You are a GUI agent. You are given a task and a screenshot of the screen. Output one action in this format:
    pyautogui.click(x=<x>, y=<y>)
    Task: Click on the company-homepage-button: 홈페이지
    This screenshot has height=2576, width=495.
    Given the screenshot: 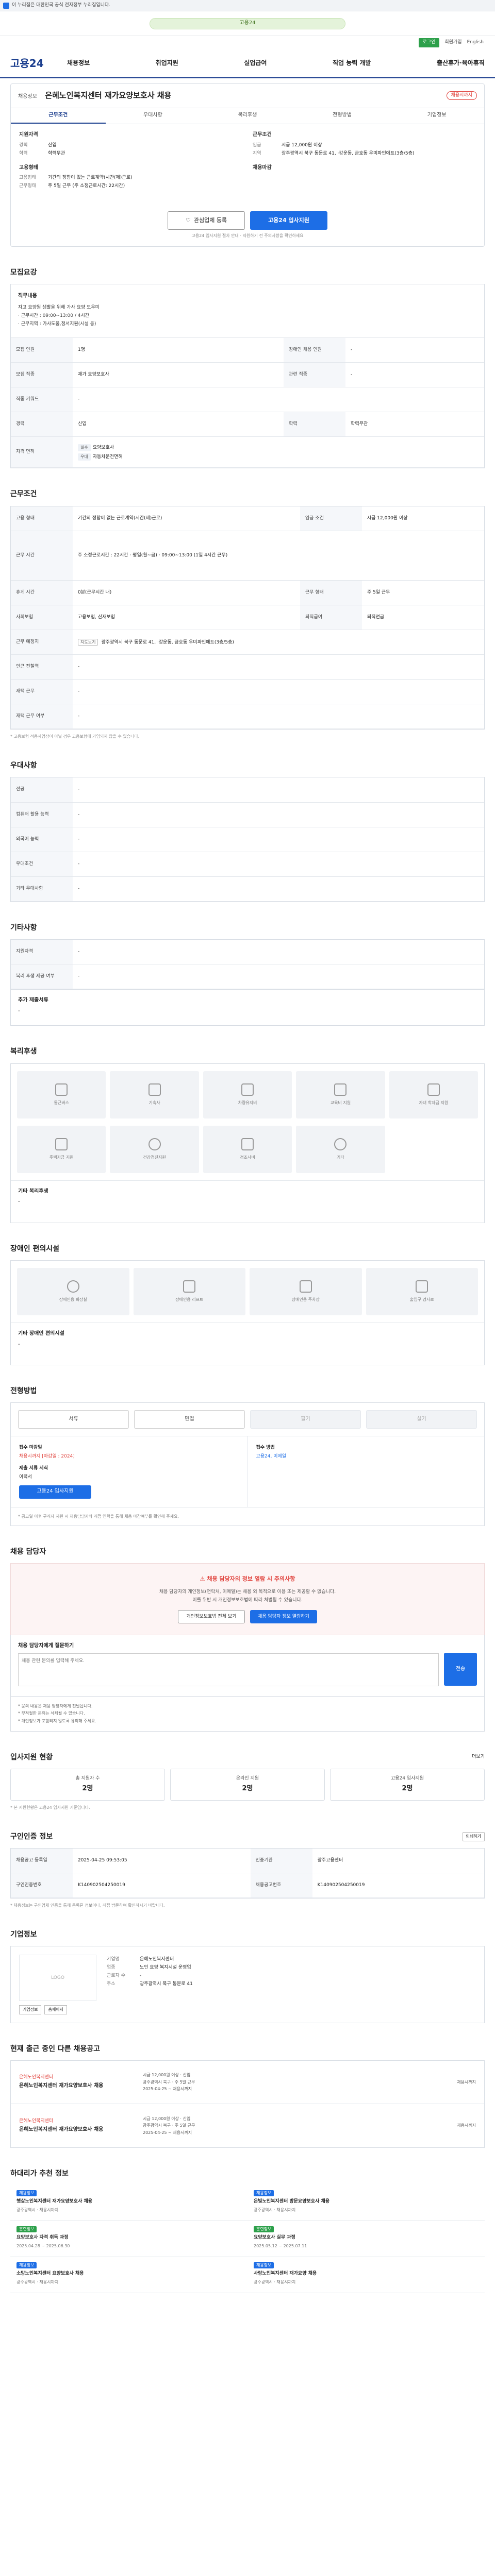 What is the action you would take?
    pyautogui.click(x=55, y=2010)
    